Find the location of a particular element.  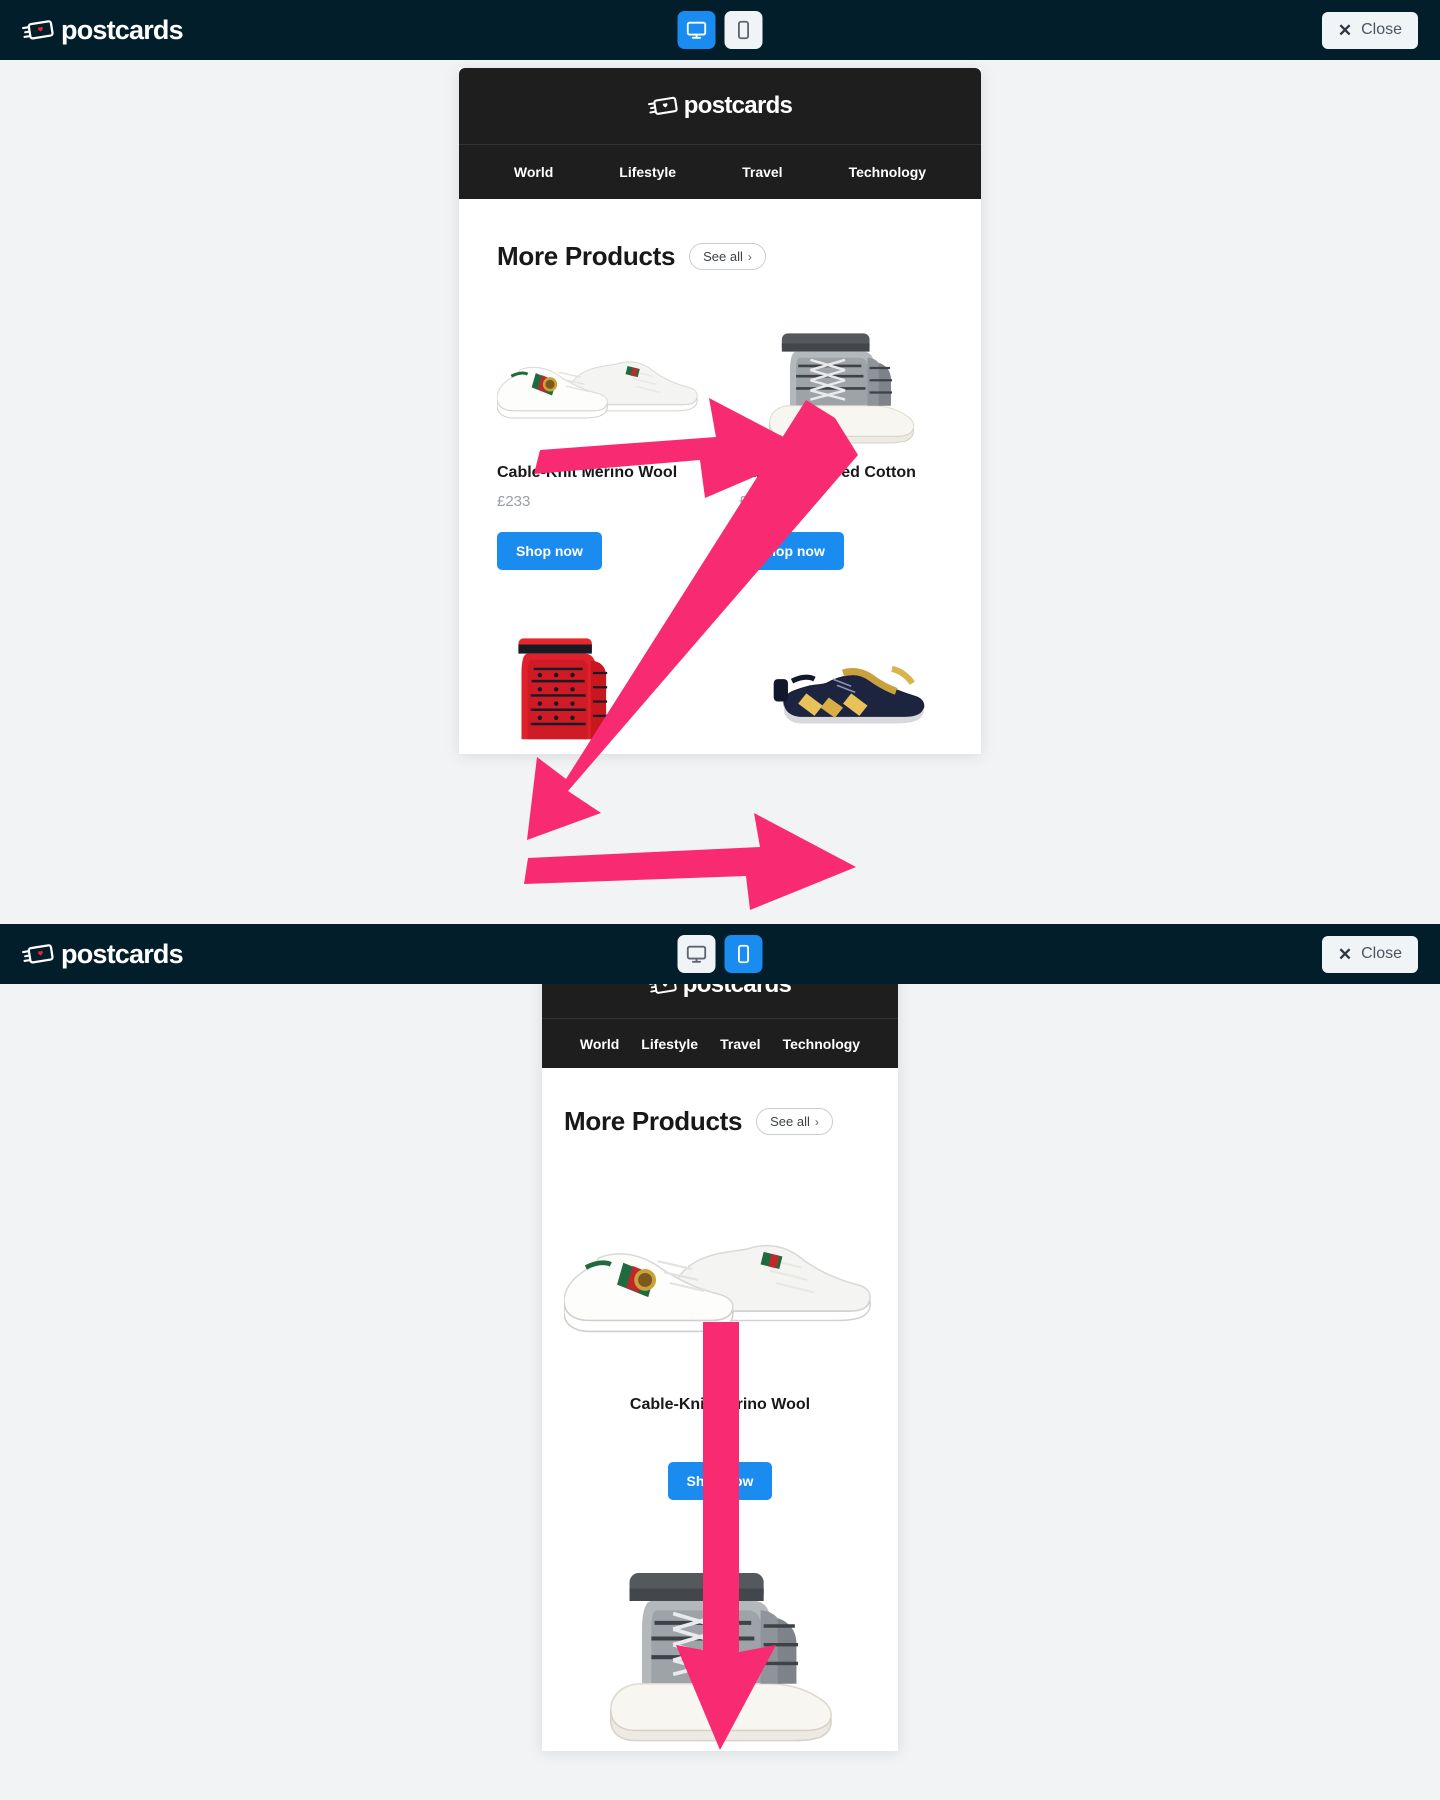

navy-gold-sneaker-image is located at coordinates (849, 694).